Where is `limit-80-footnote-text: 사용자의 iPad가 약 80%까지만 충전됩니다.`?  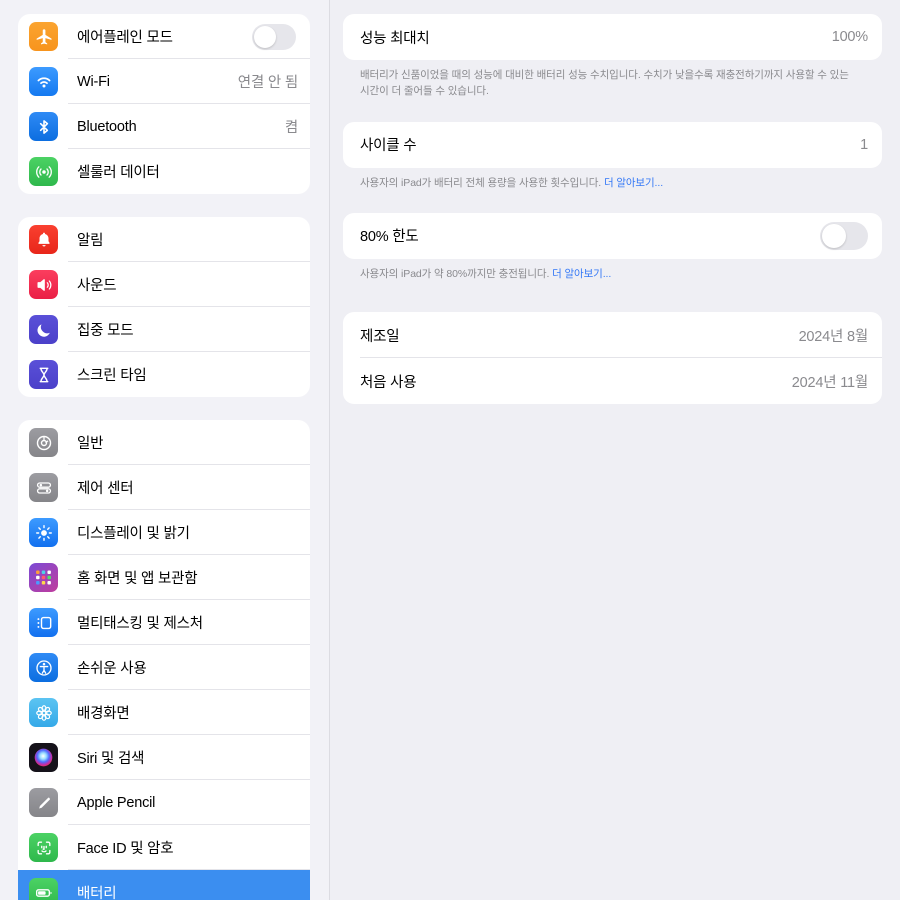 limit-80-footnote-text: 사용자의 iPad가 약 80%까지만 충전됩니다. is located at coordinates (455, 273).